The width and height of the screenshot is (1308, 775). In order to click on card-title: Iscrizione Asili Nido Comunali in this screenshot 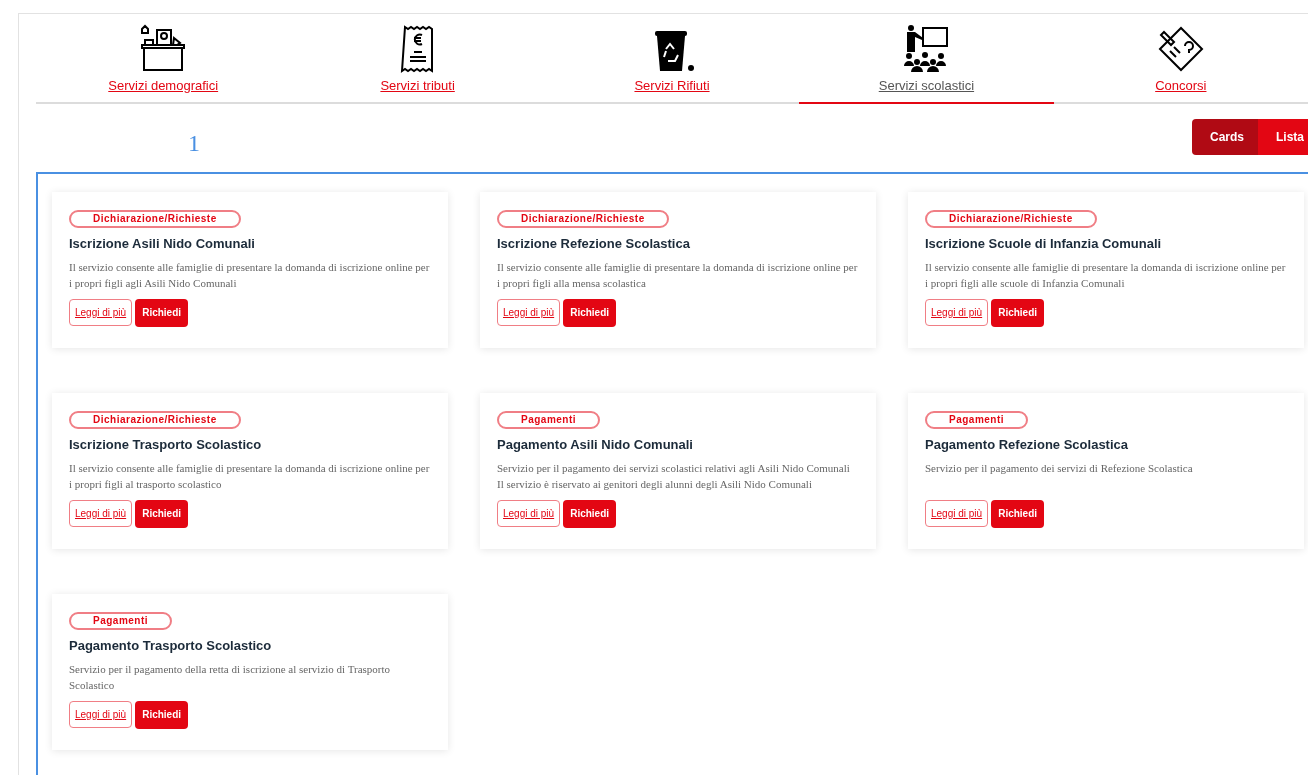, I will do `click(162, 243)`.